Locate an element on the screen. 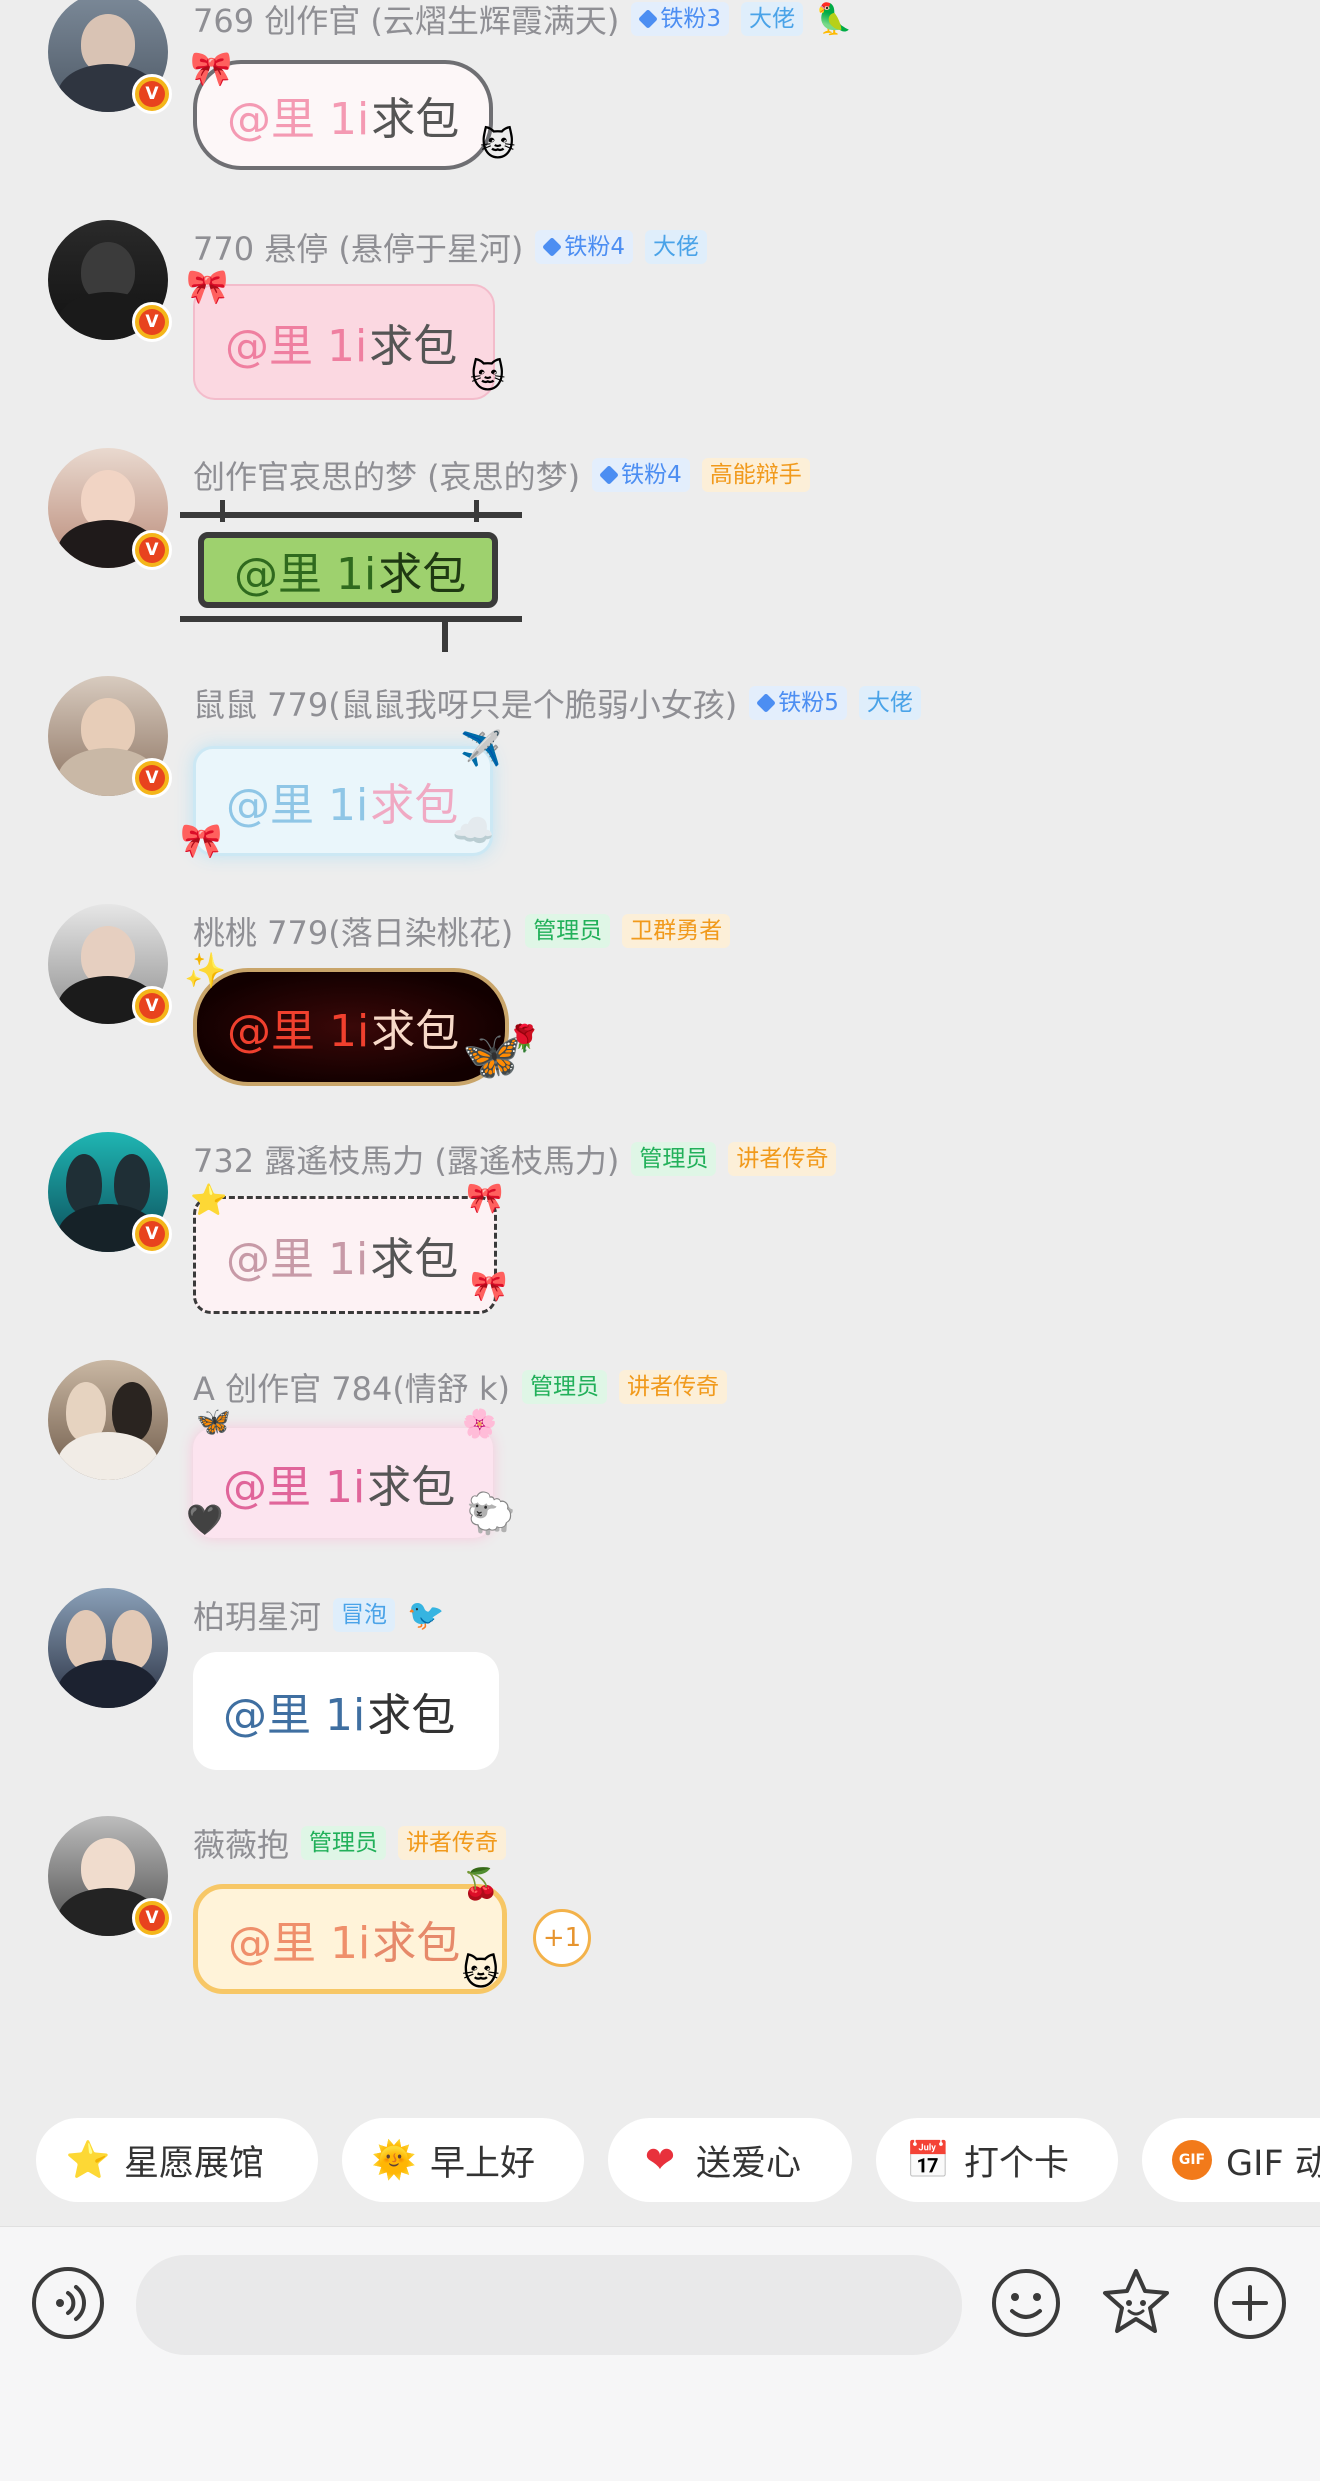 The image size is (1320, 2481). more-actions-button is located at coordinates (1250, 2303).